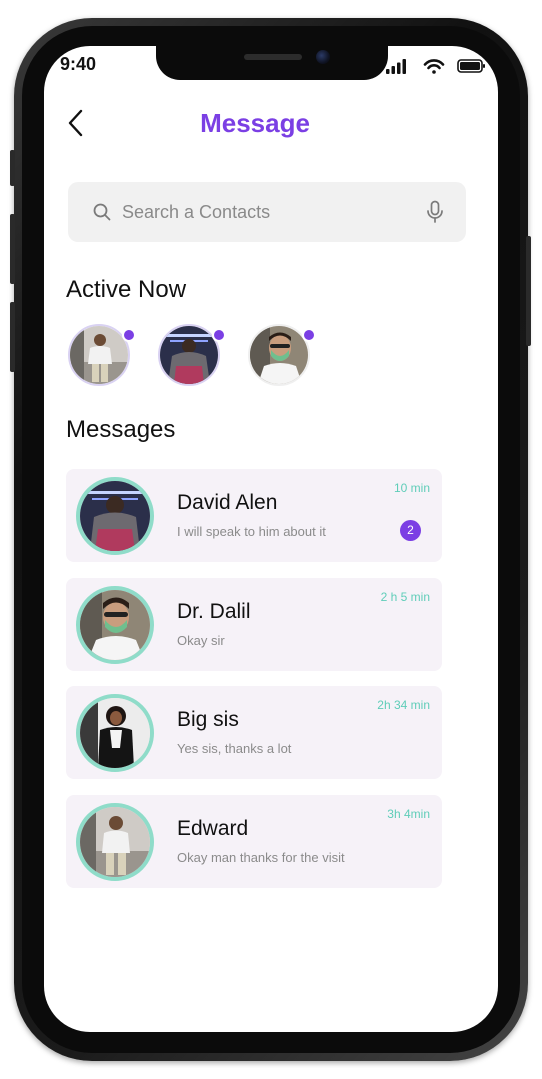 This screenshot has height=1079, width=542. Describe the element at coordinates (121, 429) in the screenshot. I see `messages-title: Messages` at that location.